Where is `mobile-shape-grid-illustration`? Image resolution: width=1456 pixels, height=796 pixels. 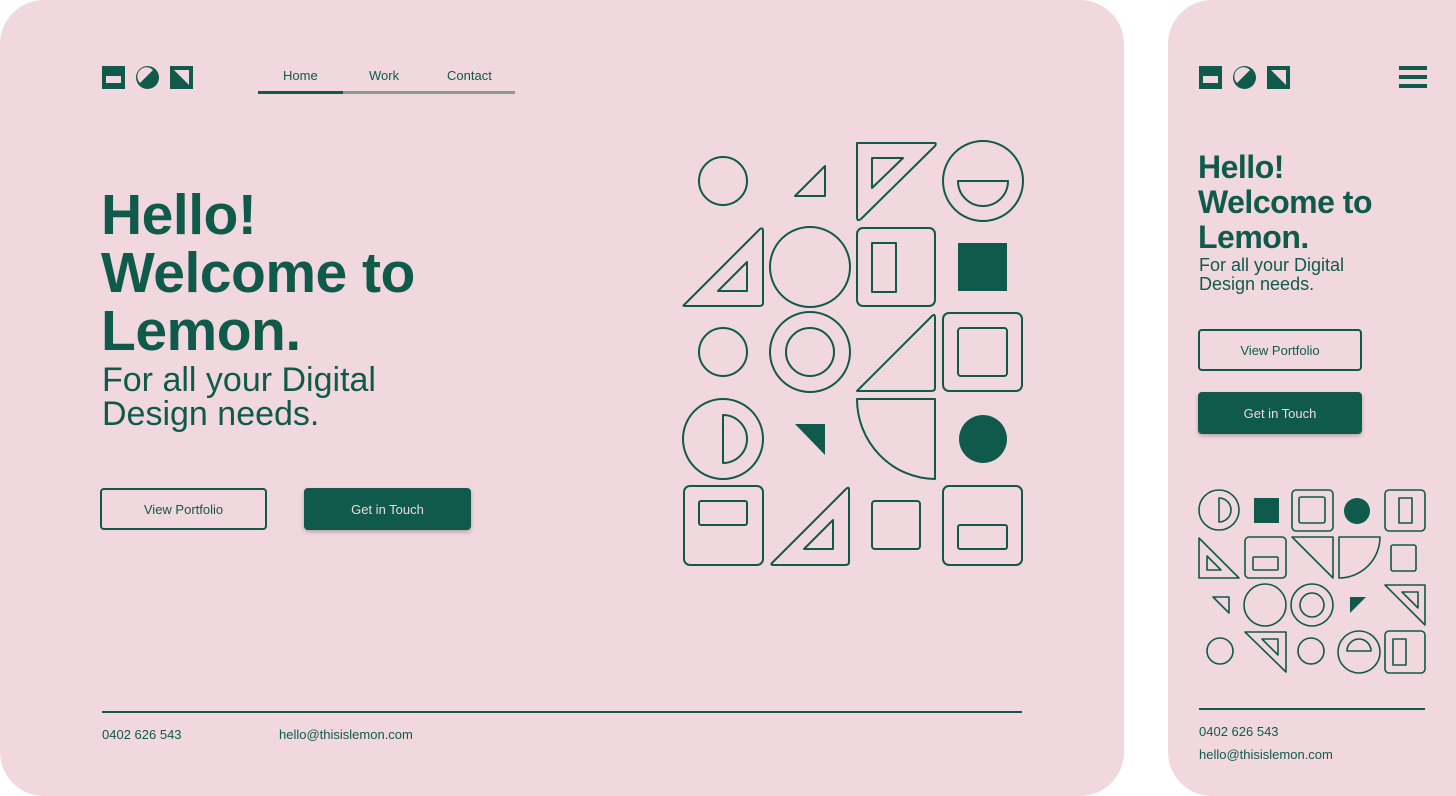 mobile-shape-grid-illustration is located at coordinates (1312, 581).